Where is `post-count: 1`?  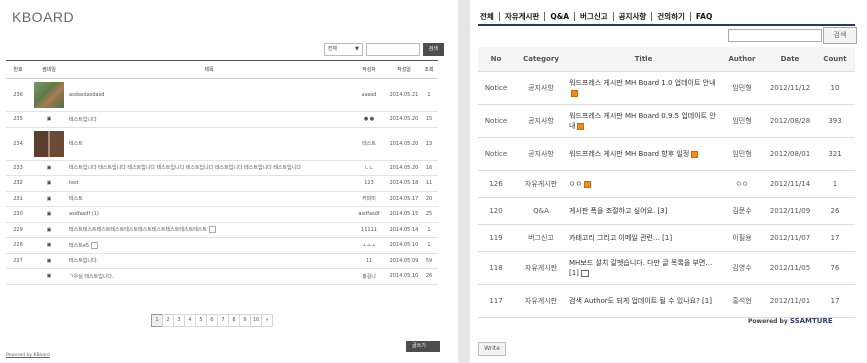
post-count: 1 is located at coordinates (835, 184).